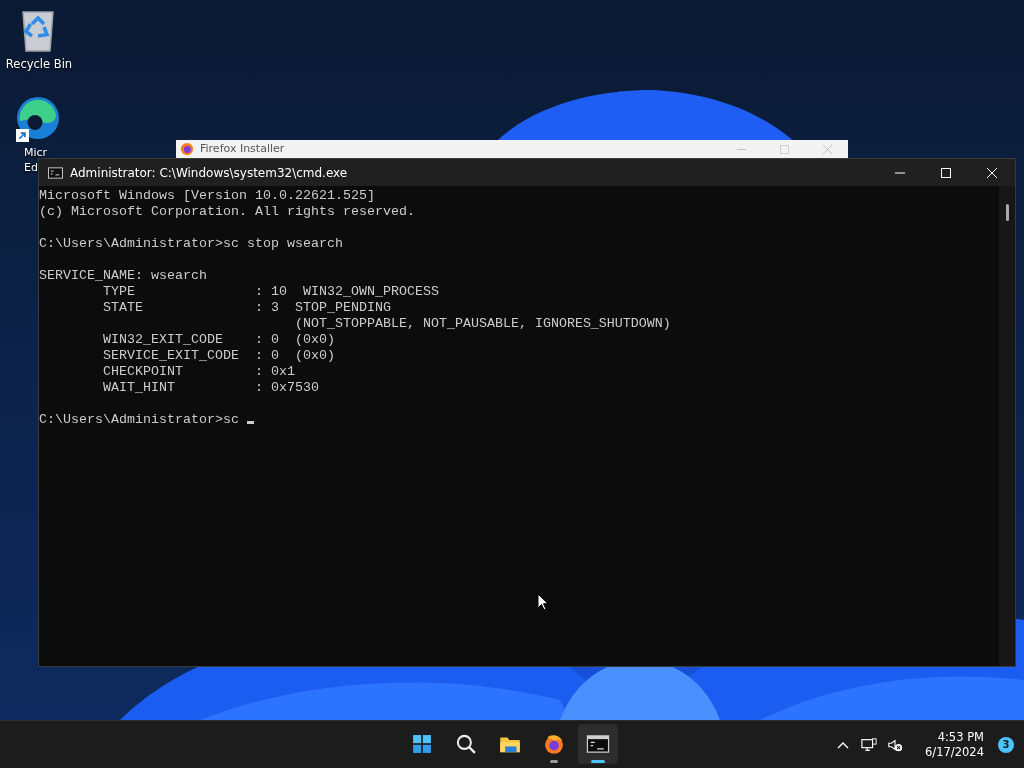  Describe the element at coordinates (199, 372) in the screenshot. I see `console-line: CHECKPOINT : 0x1` at that location.